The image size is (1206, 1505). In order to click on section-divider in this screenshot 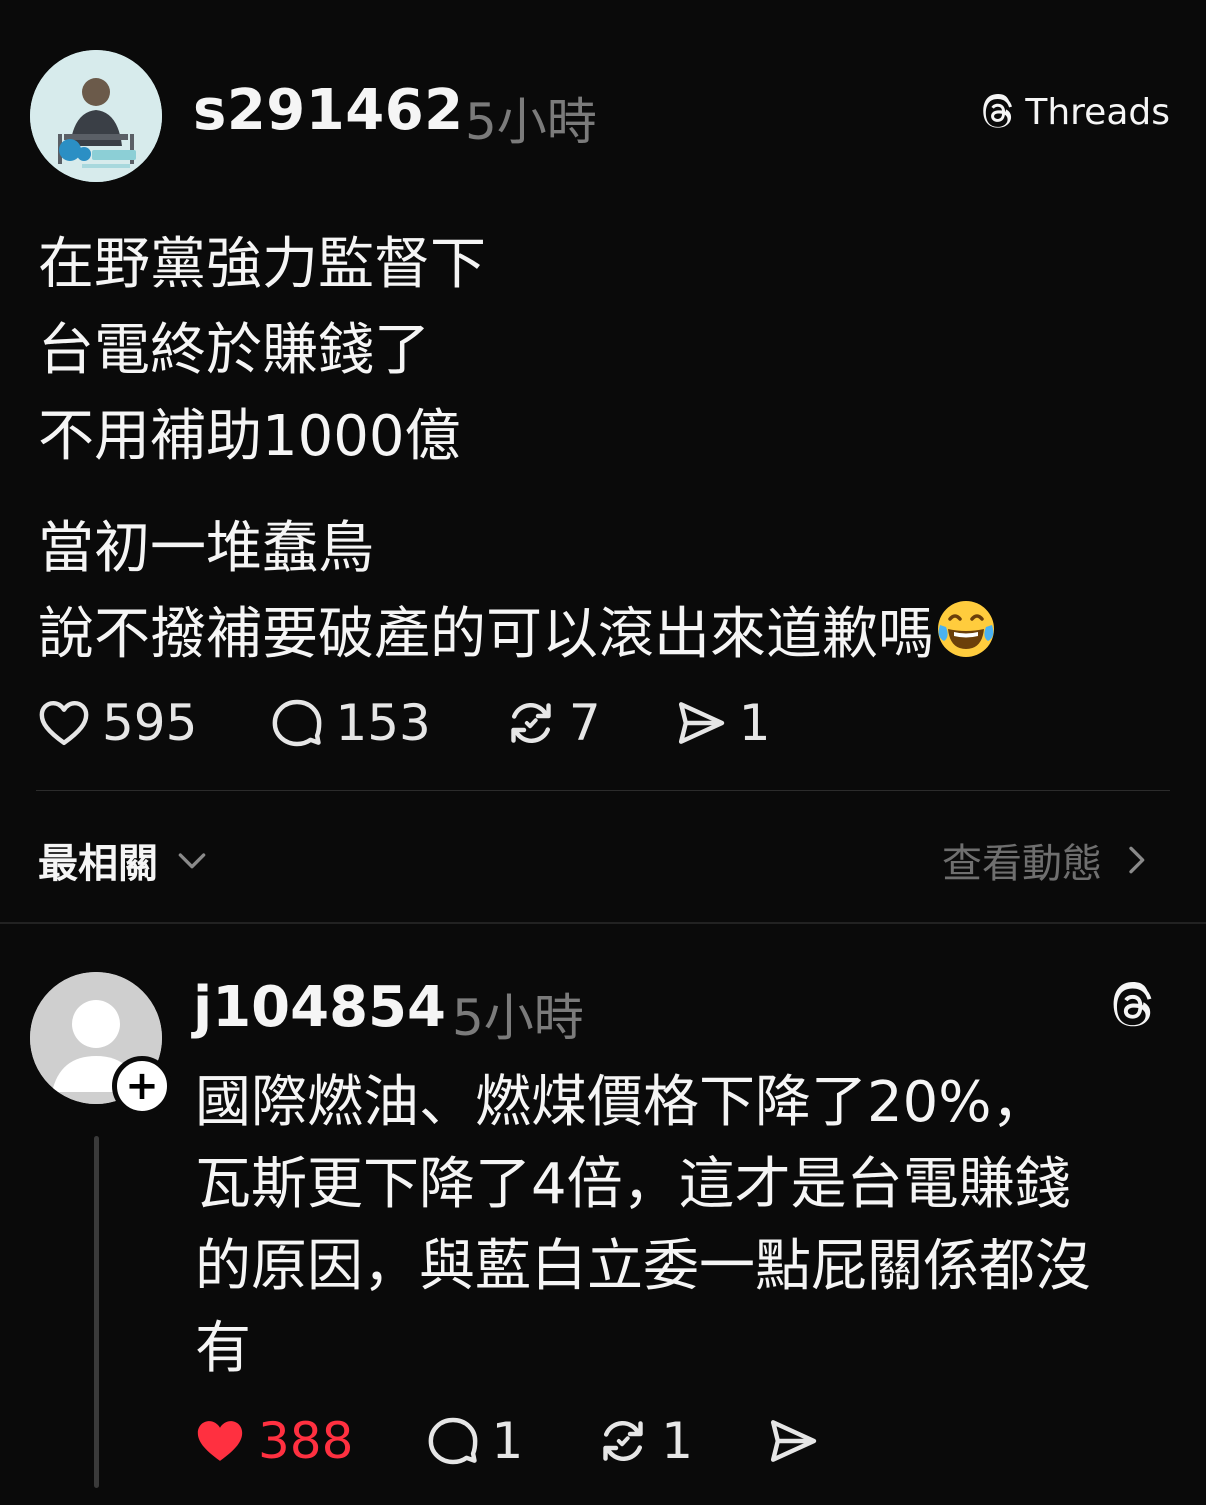, I will do `click(603, 923)`.